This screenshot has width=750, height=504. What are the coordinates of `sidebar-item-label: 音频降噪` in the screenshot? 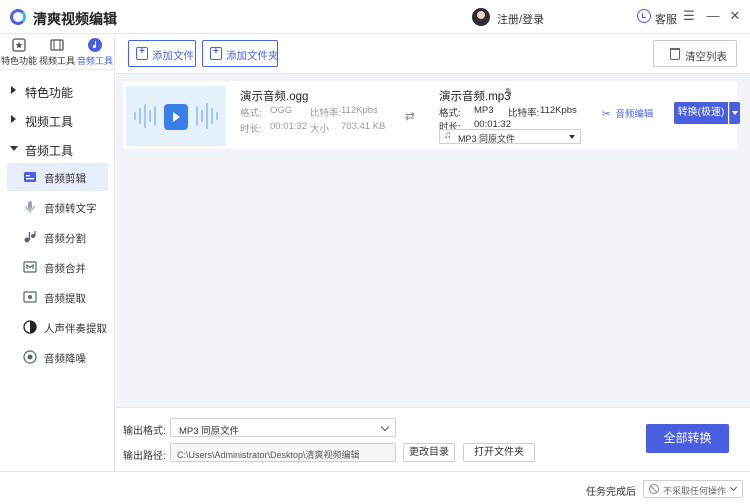 It's located at (65, 359).